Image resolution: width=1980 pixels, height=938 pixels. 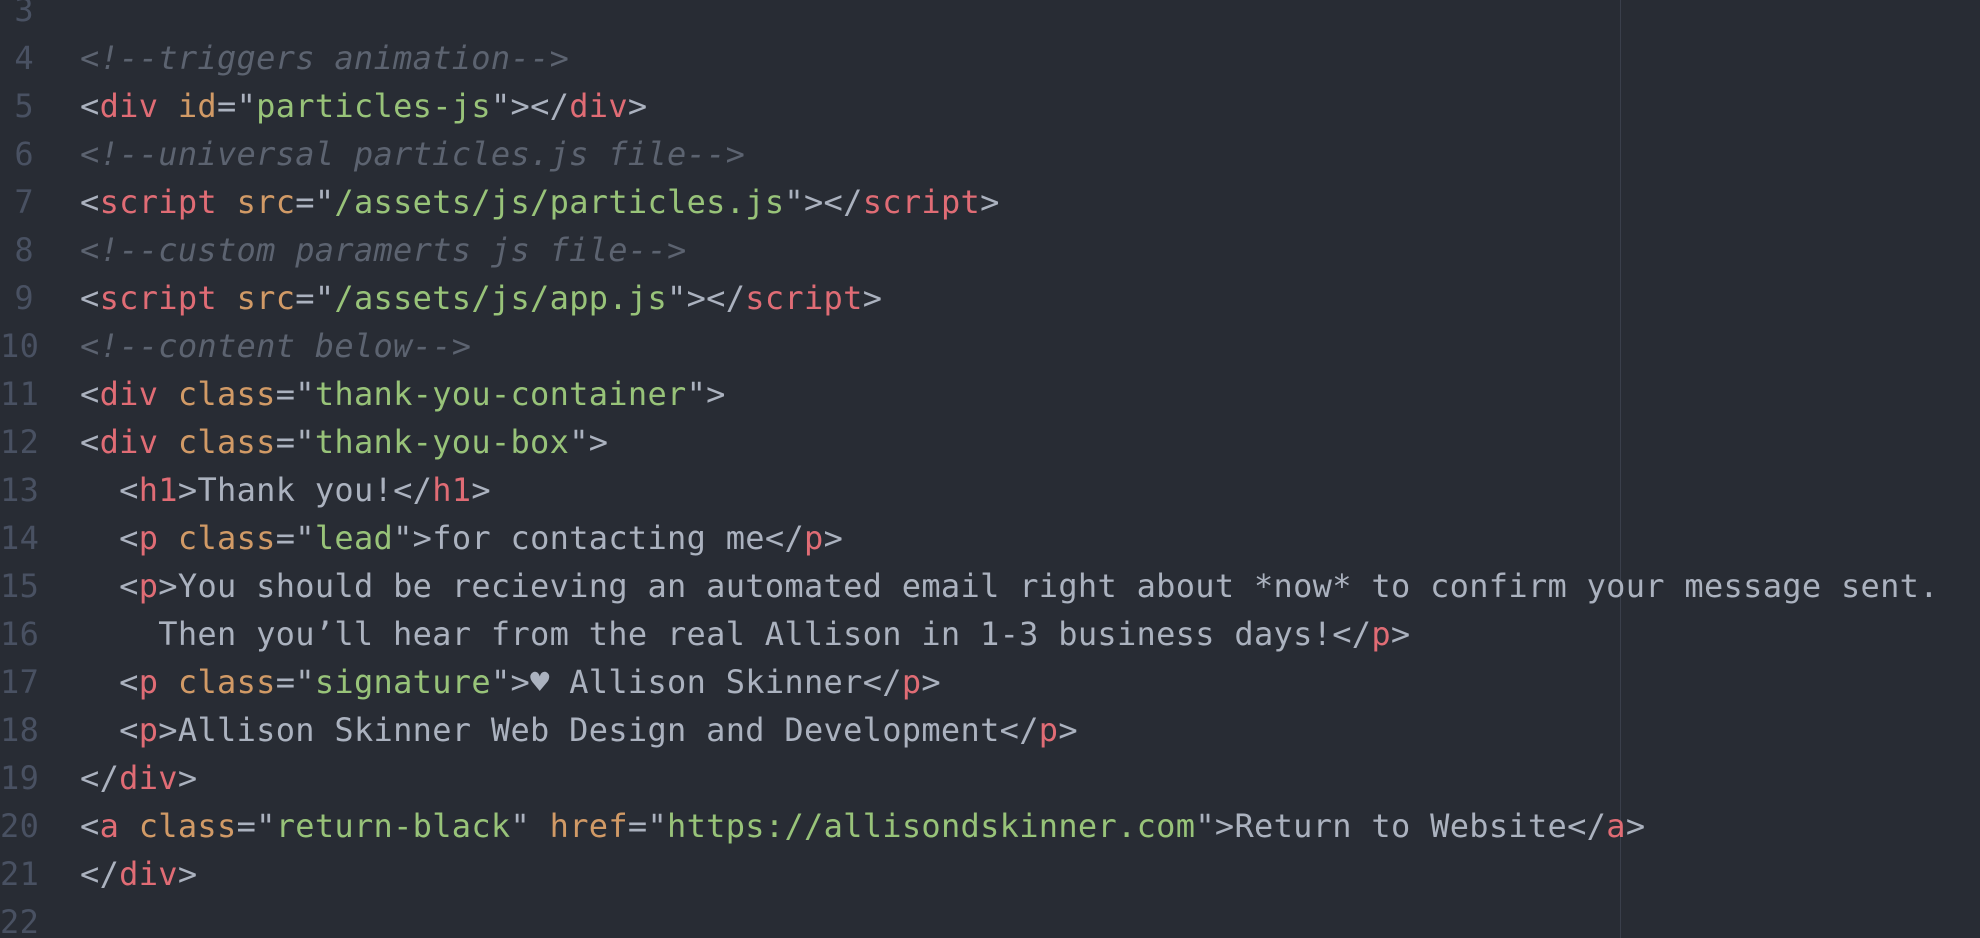 What do you see at coordinates (24, 250) in the screenshot?
I see `line-number: 8` at bounding box center [24, 250].